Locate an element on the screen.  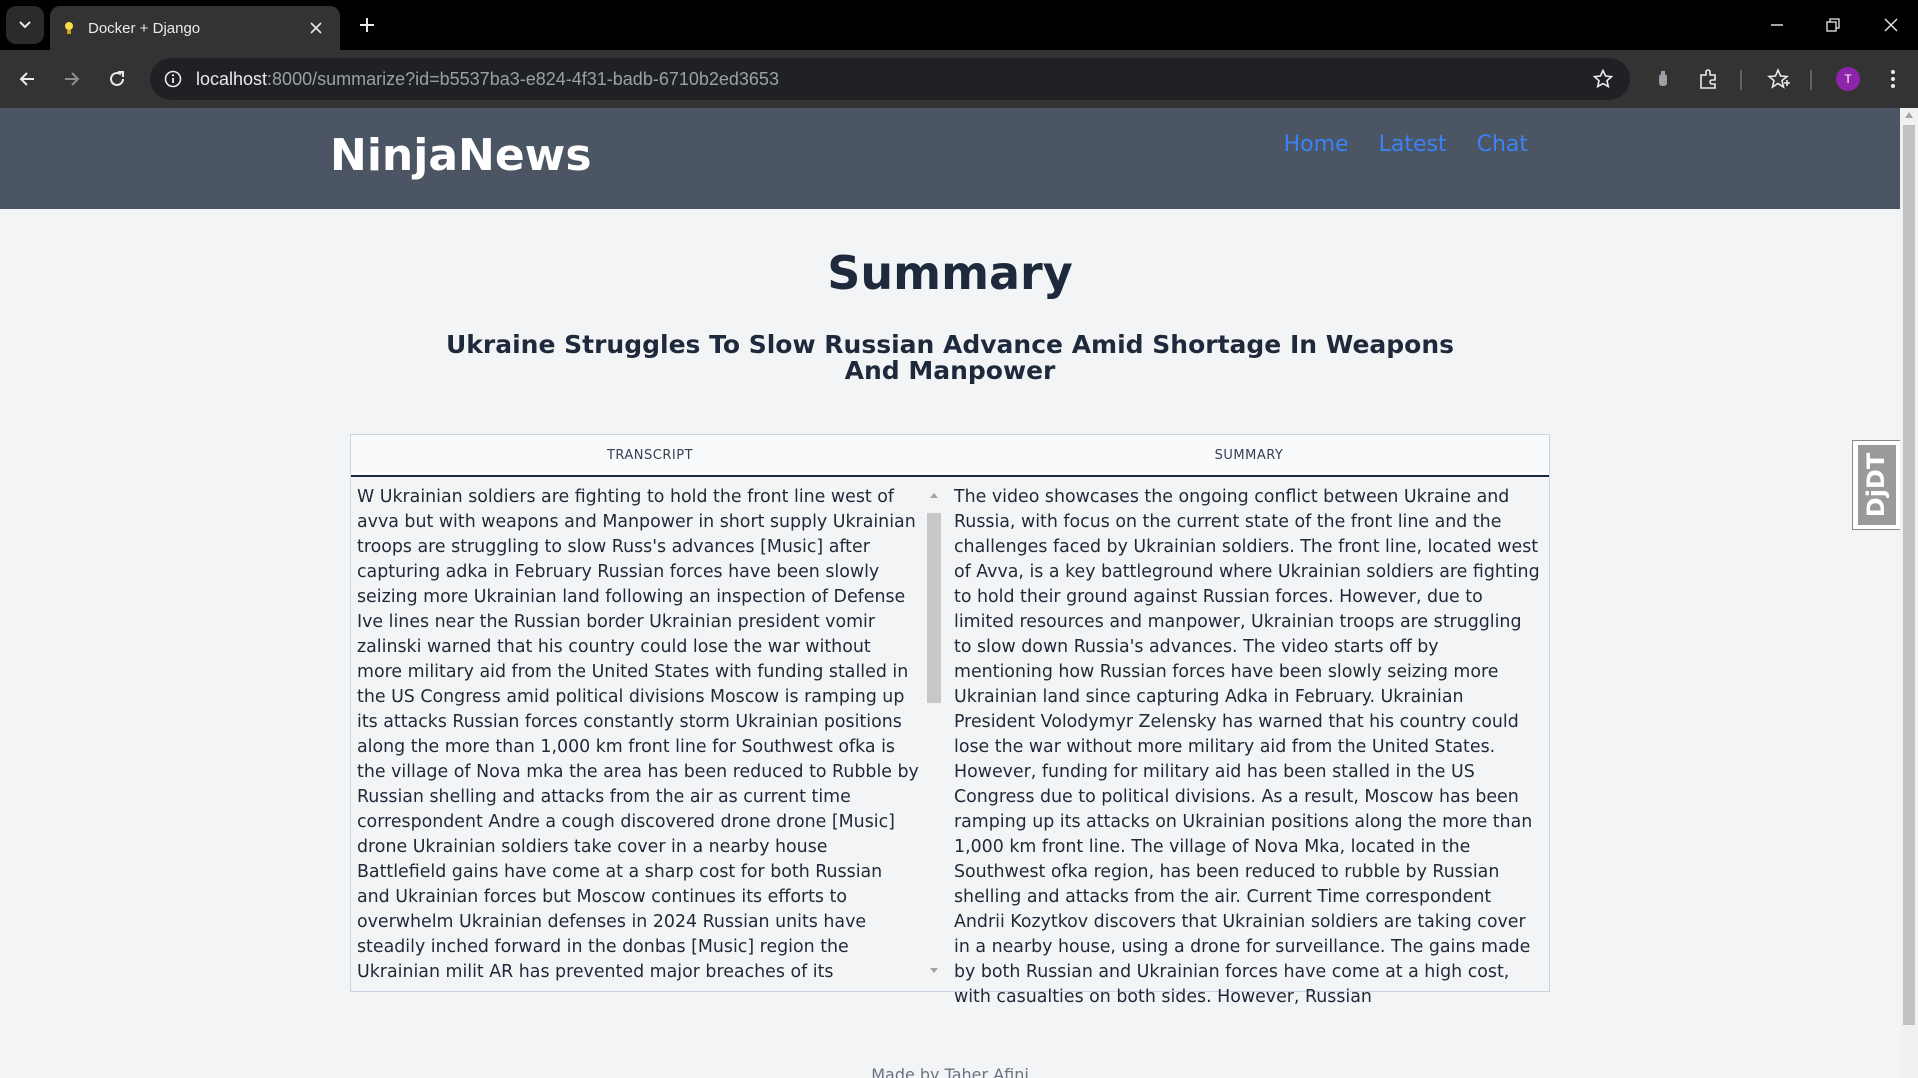
puzzle-extensions-icon is located at coordinates (1709, 79).